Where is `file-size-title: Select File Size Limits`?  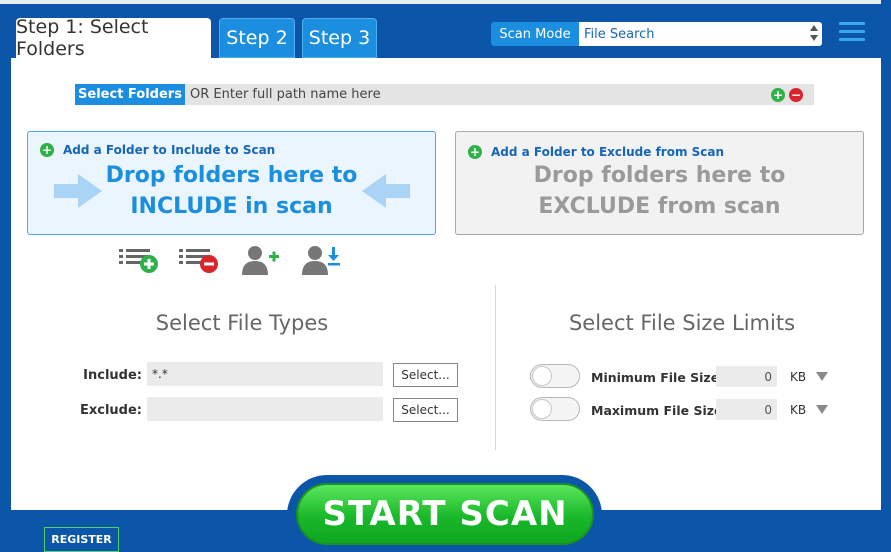
file-size-title: Select File Size Limits is located at coordinates (682, 323).